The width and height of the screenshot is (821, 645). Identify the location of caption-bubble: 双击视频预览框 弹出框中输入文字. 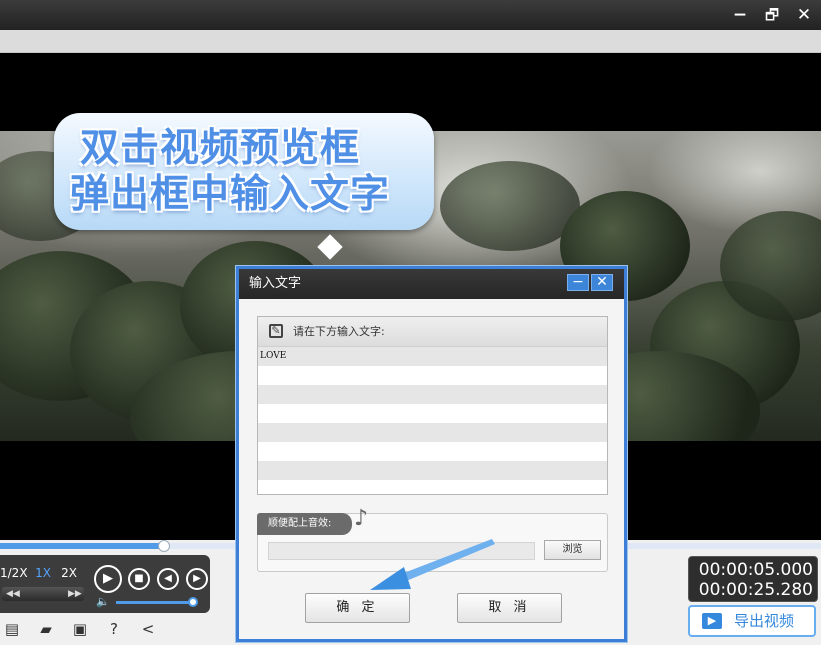
(244, 171).